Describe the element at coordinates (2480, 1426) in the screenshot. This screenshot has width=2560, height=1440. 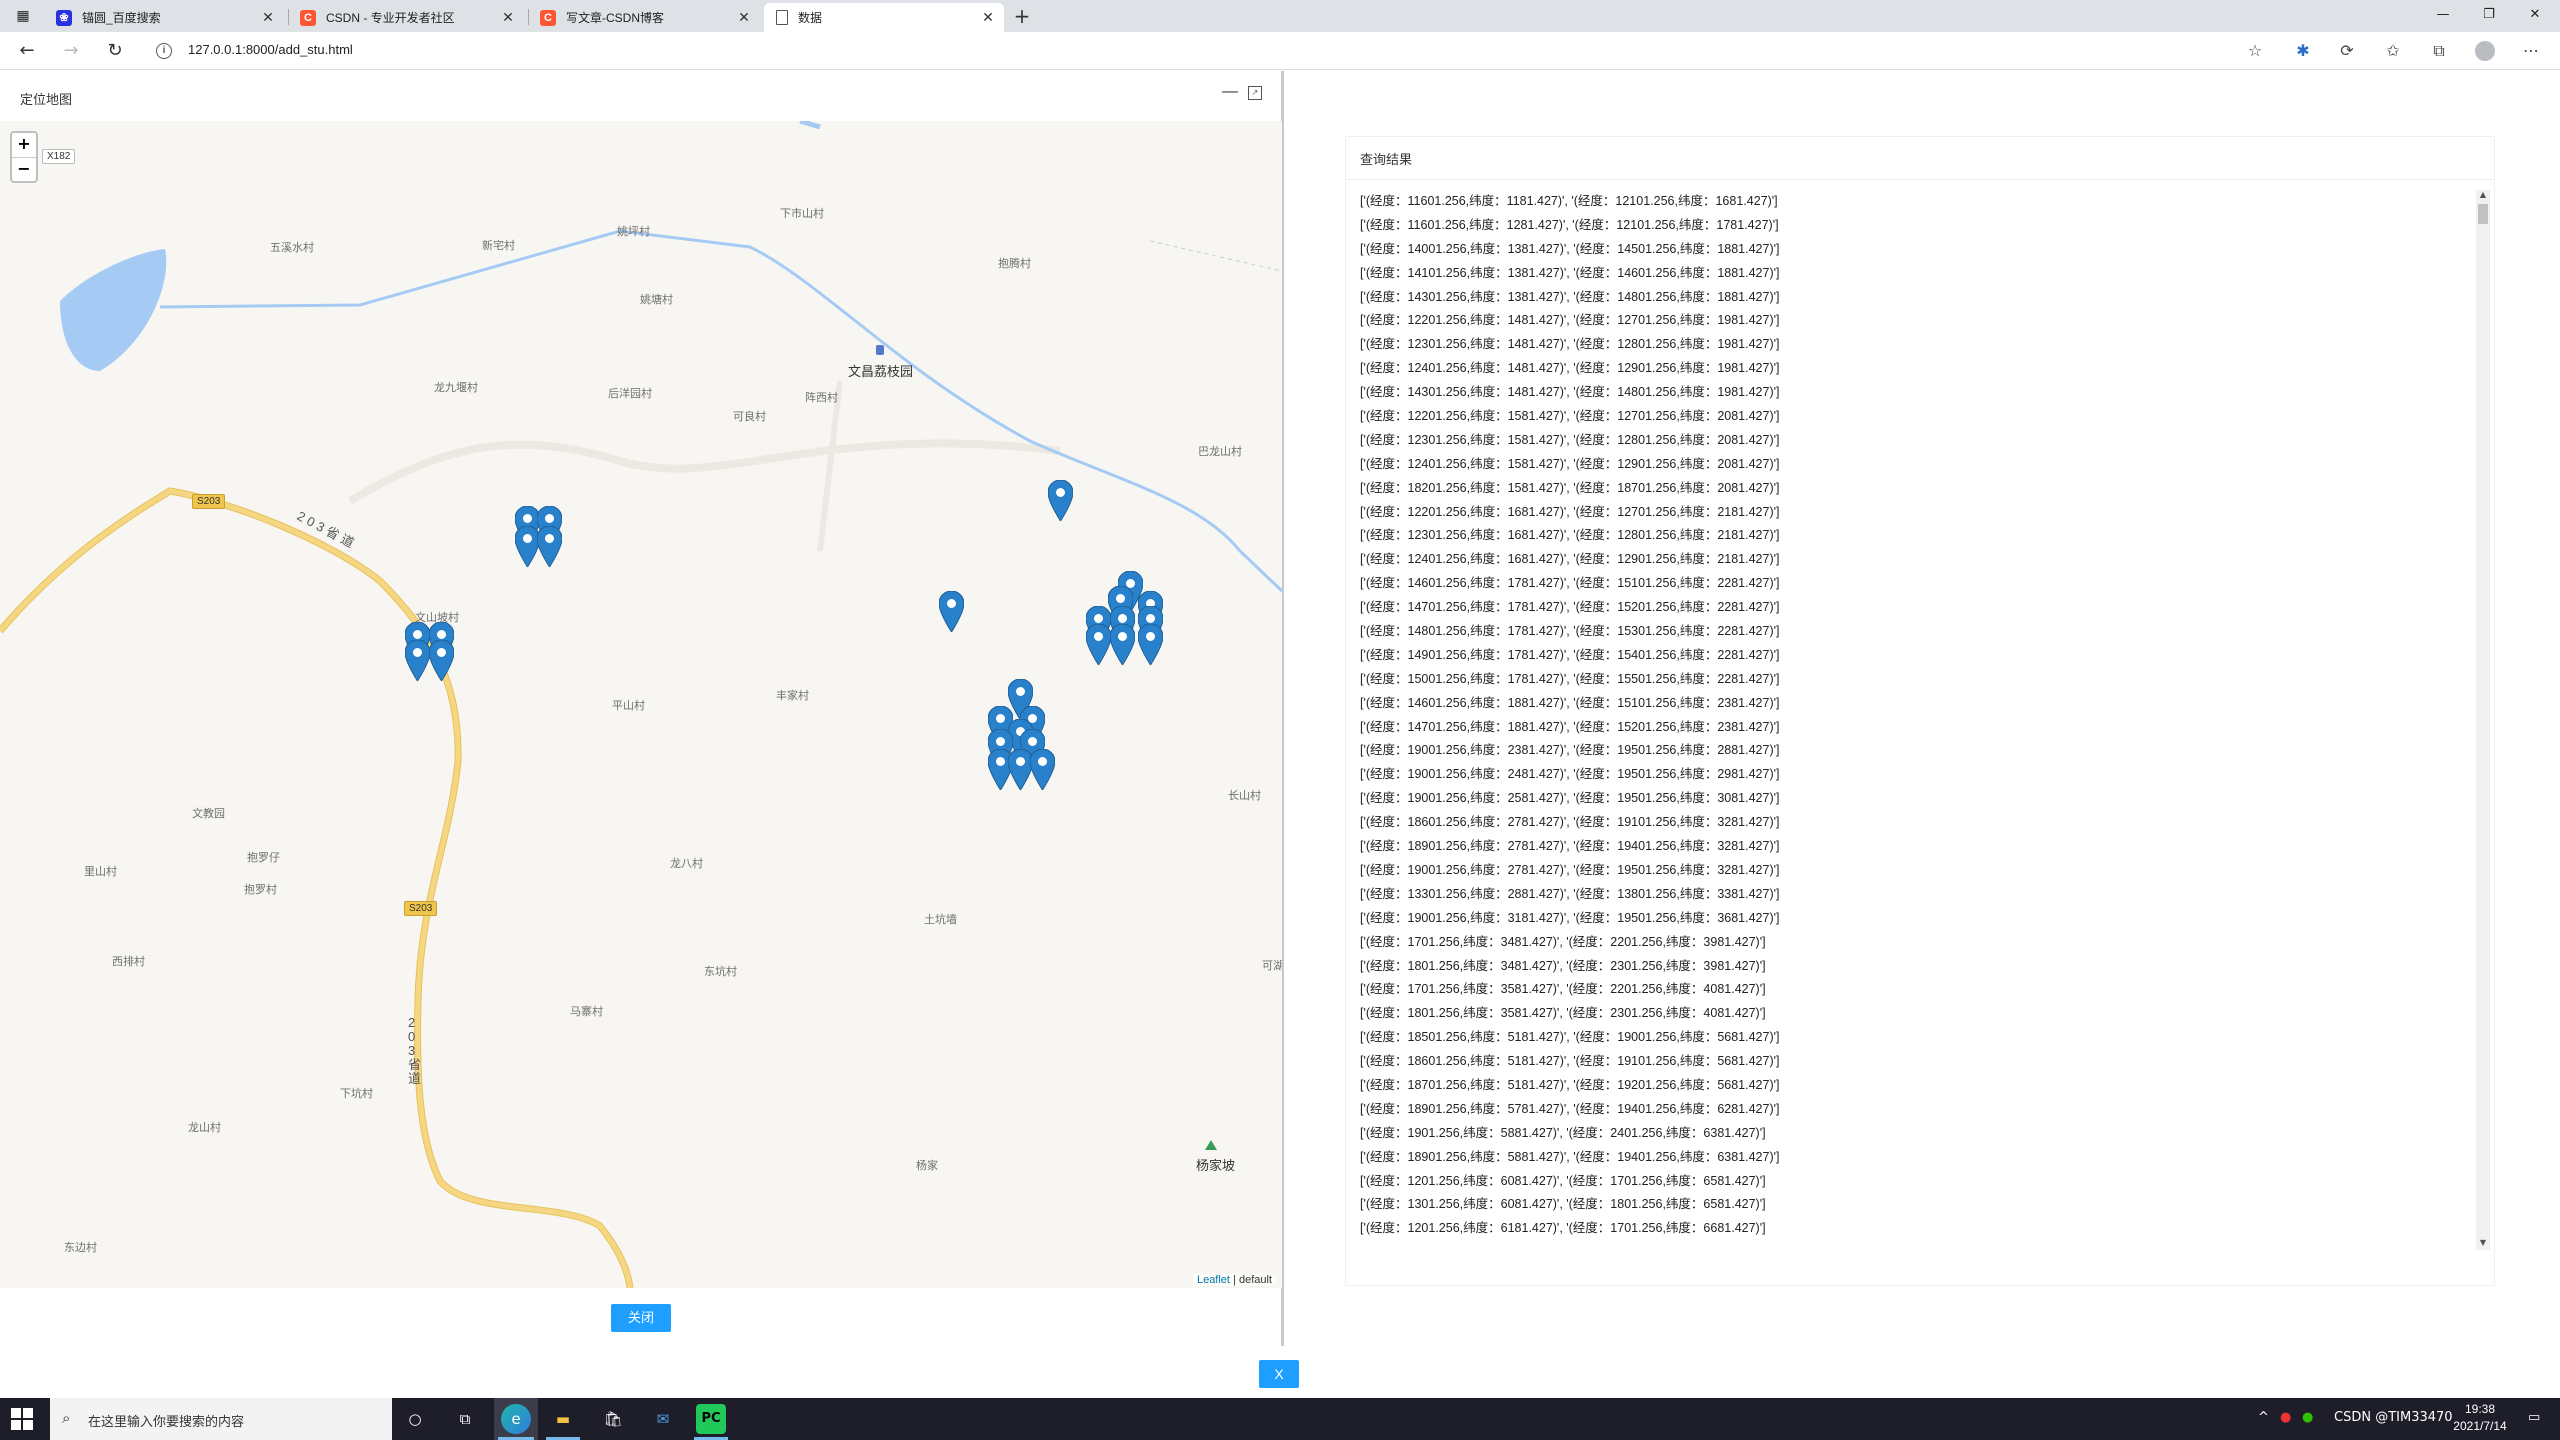
I see `clock-date: 2021/7/14` at that location.